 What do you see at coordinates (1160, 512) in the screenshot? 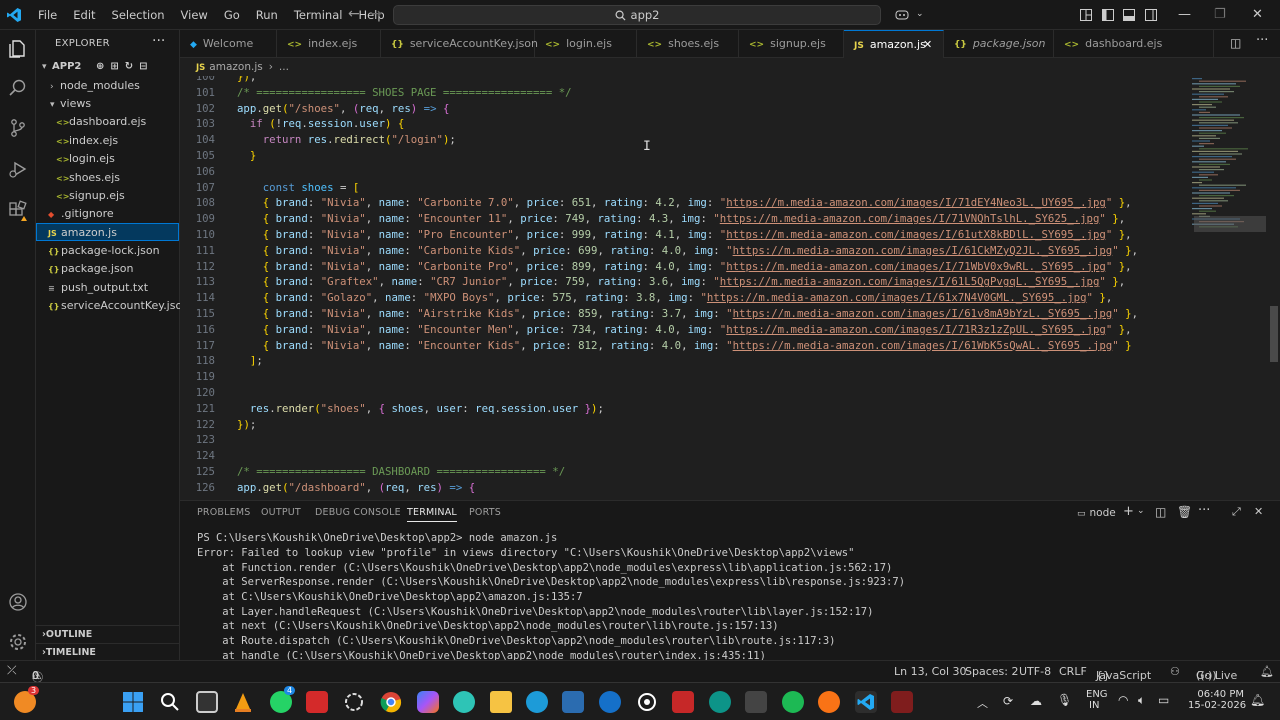
I see `split-terminal-icon: ◫` at bounding box center [1160, 512].